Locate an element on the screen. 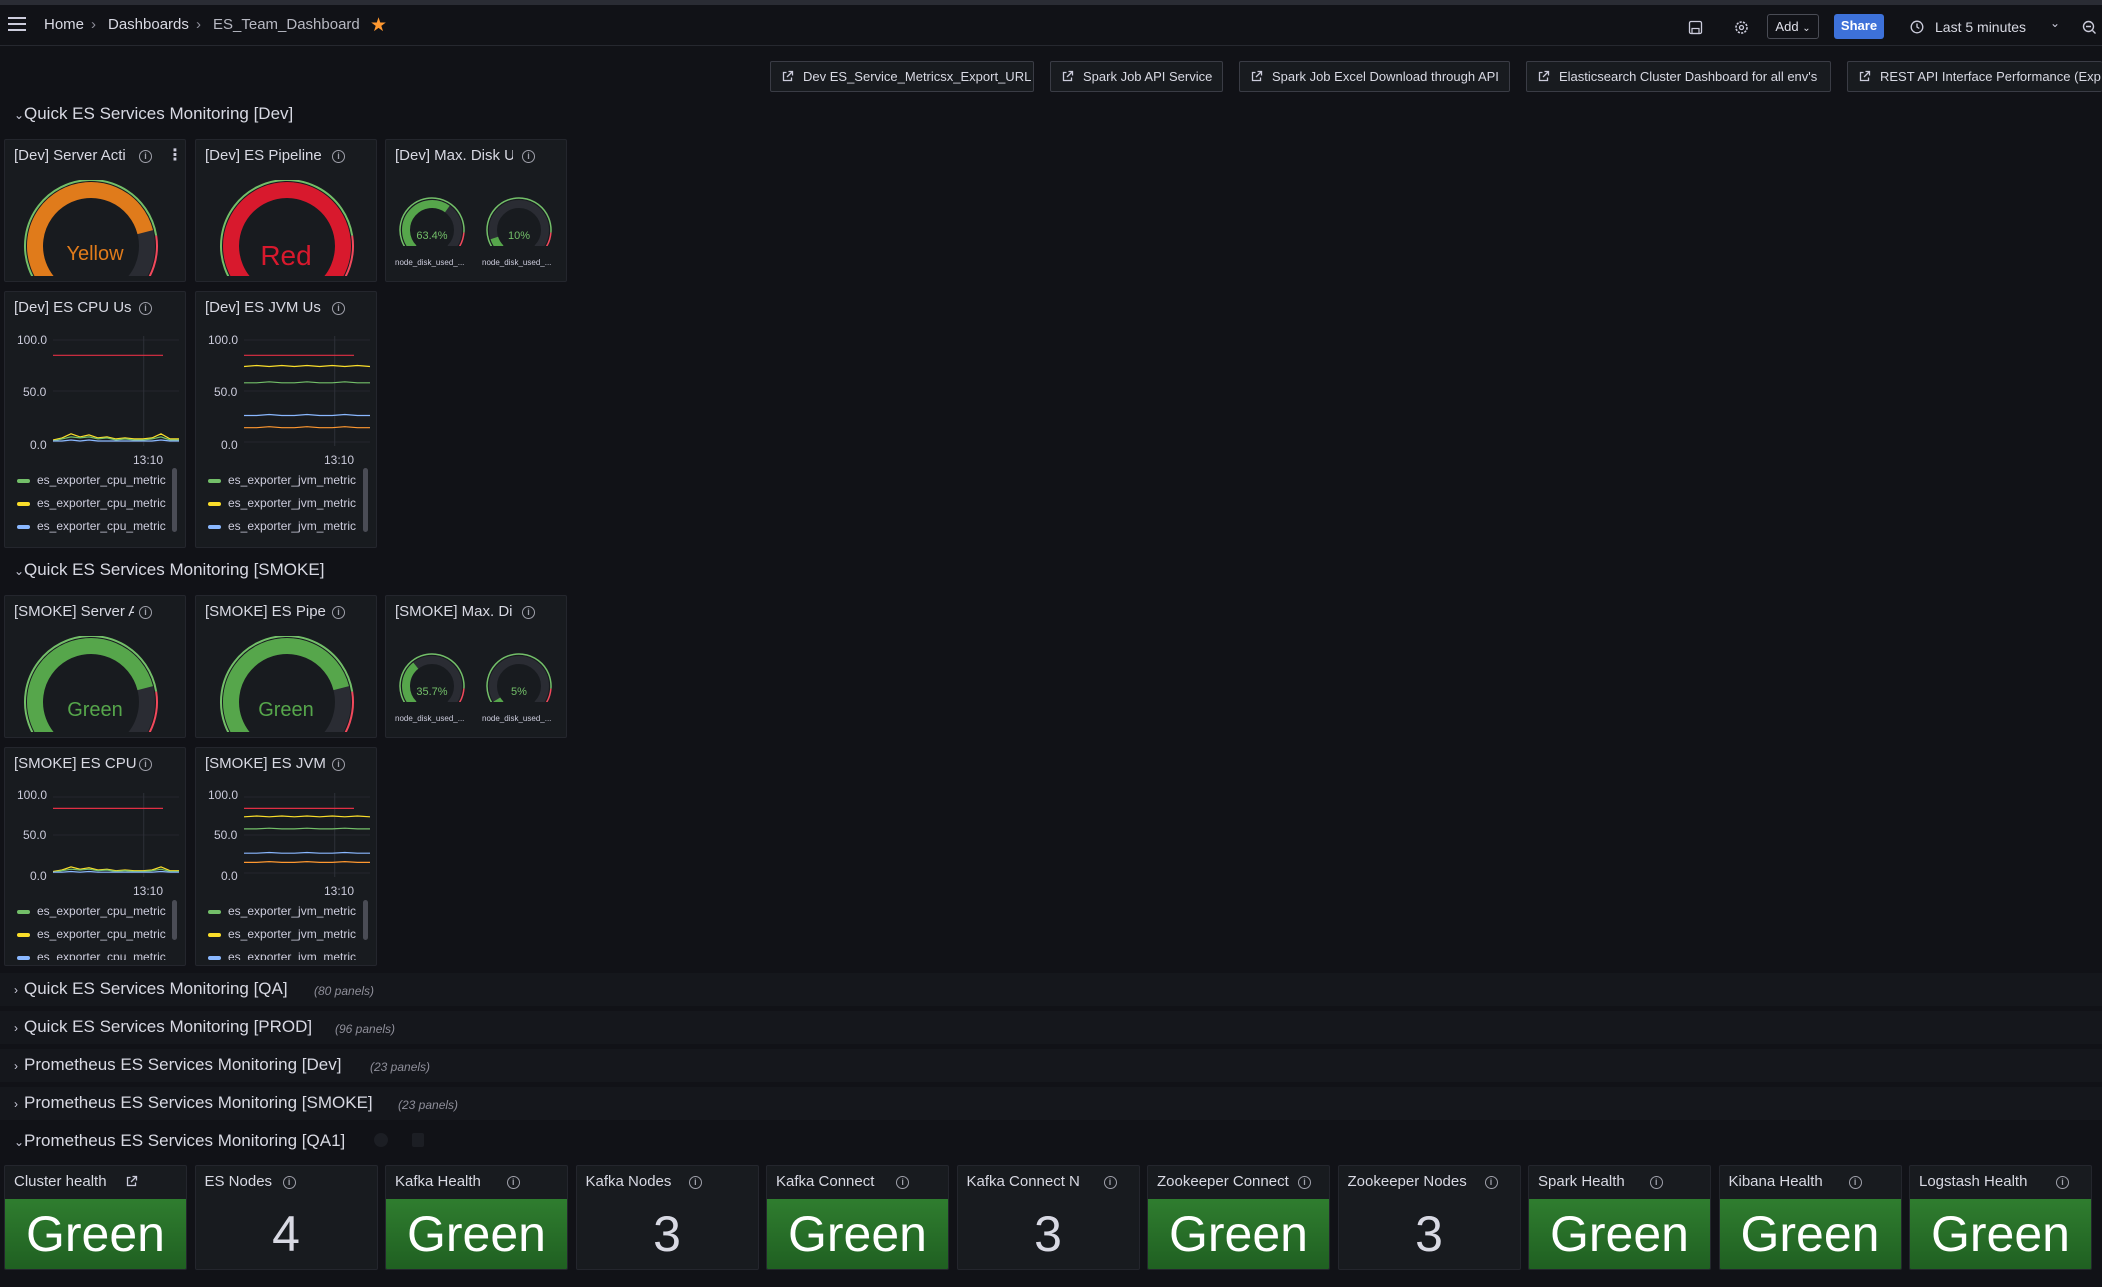  panel-smoke-server: [SMOKE] Server A i Green is located at coordinates (95, 666).